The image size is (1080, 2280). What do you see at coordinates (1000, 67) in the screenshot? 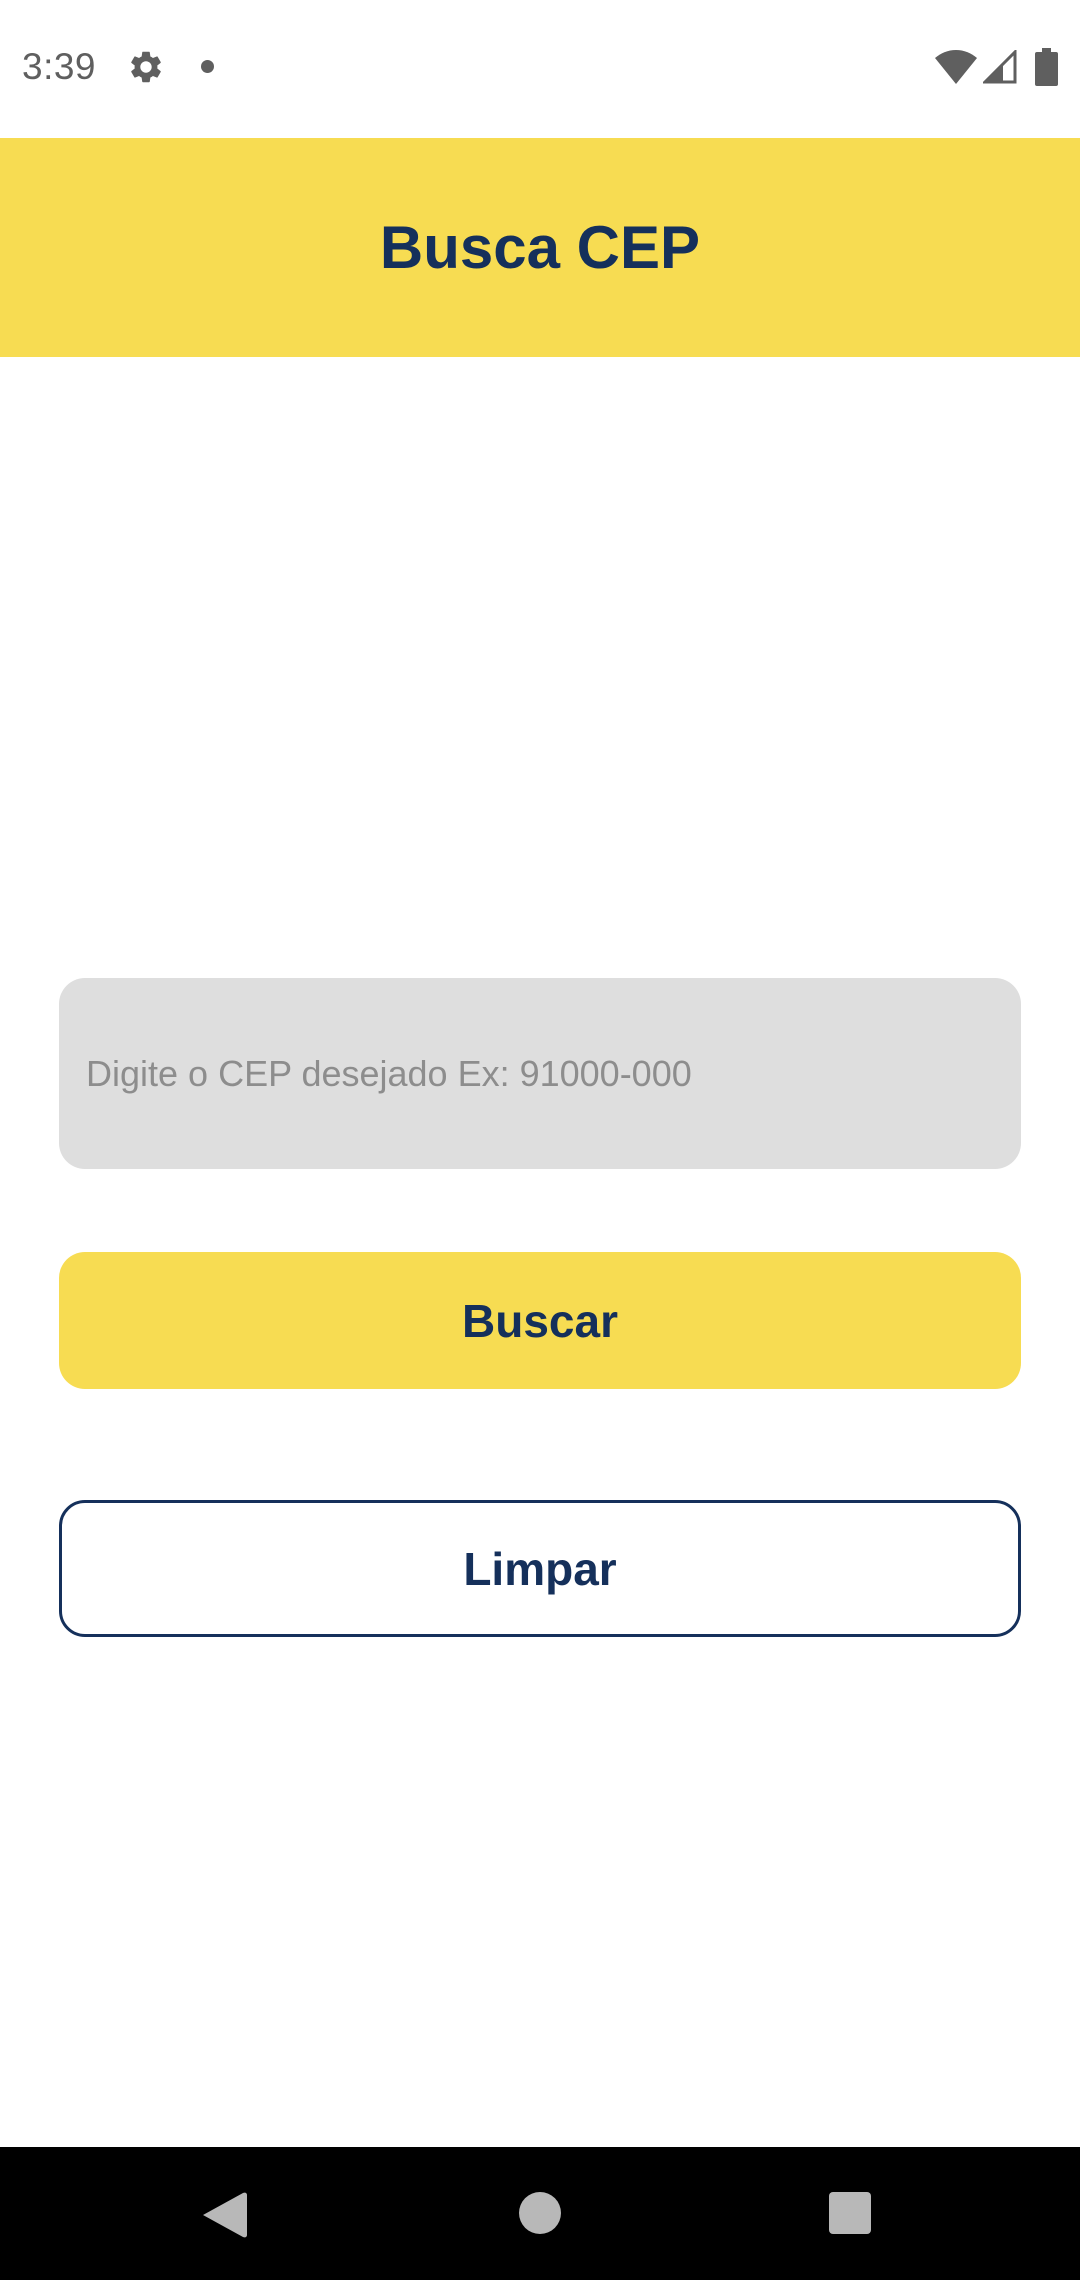
I see `cell-signal-icon` at bounding box center [1000, 67].